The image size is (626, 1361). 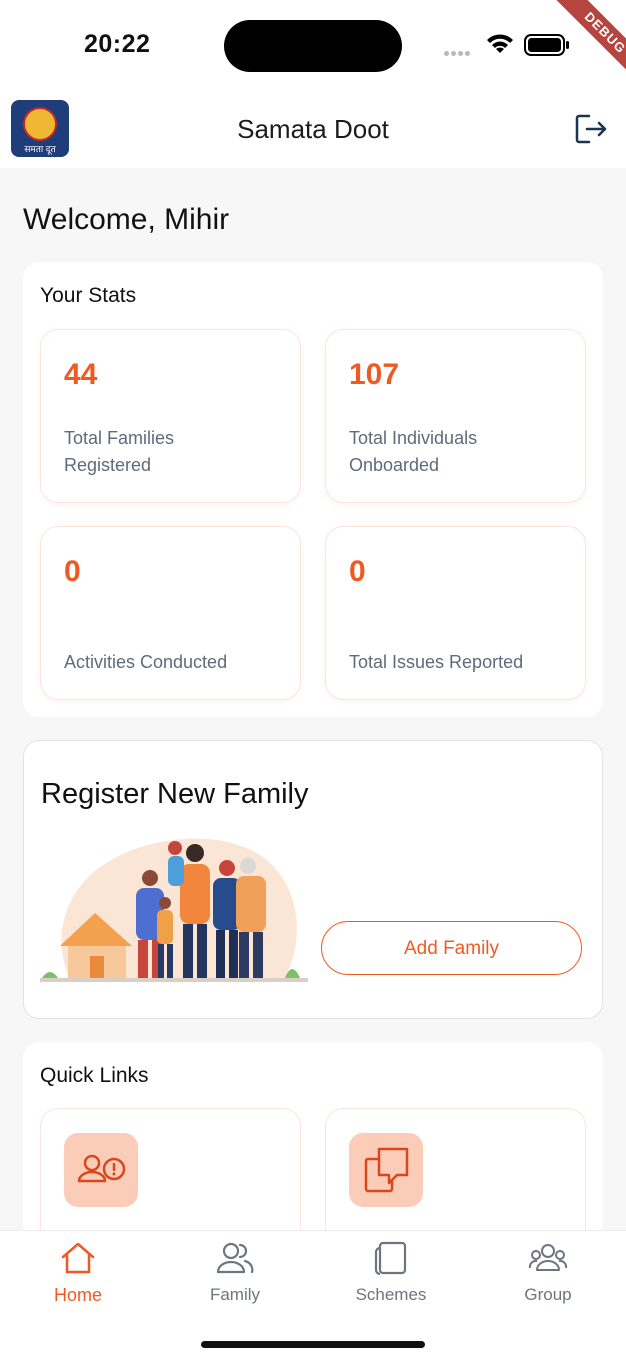 What do you see at coordinates (77, 1295) in the screenshot?
I see `nav-label: Home` at bounding box center [77, 1295].